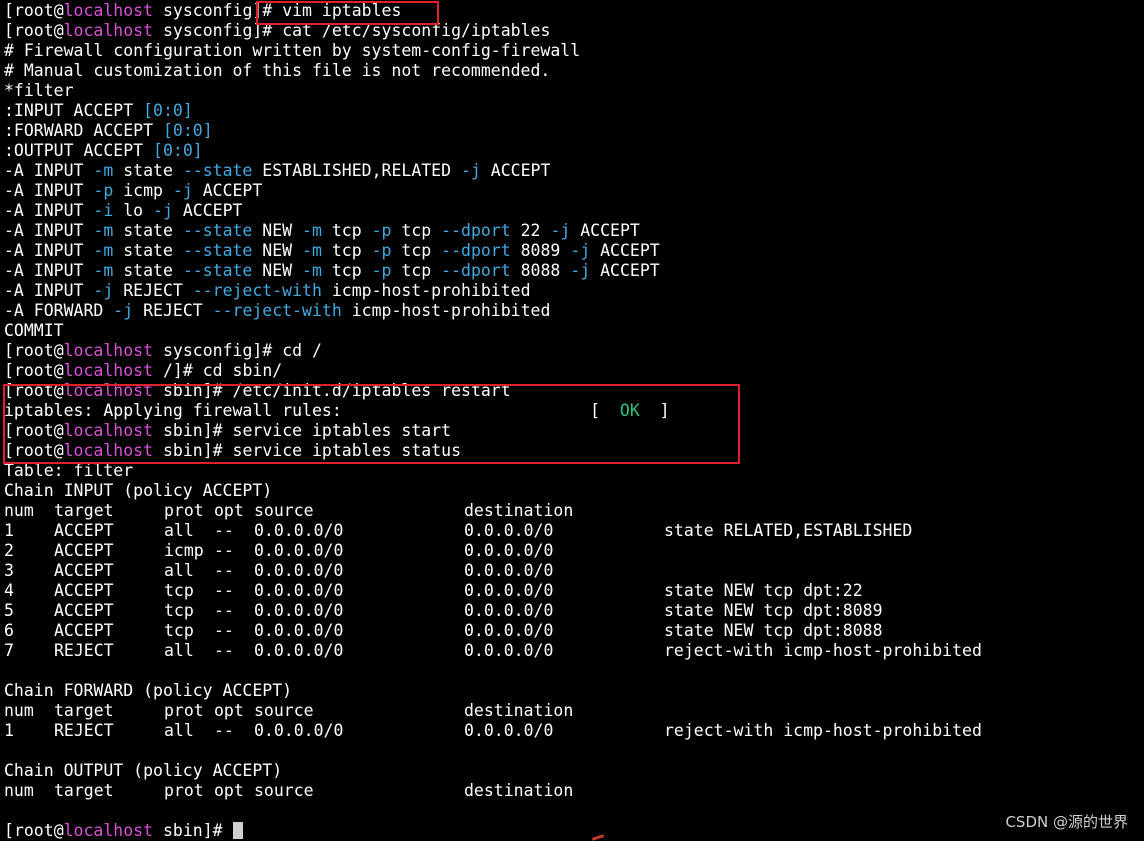  I want to click on forward-policy-line: :FORWARD ACCEPT [0:0], so click(108, 130).